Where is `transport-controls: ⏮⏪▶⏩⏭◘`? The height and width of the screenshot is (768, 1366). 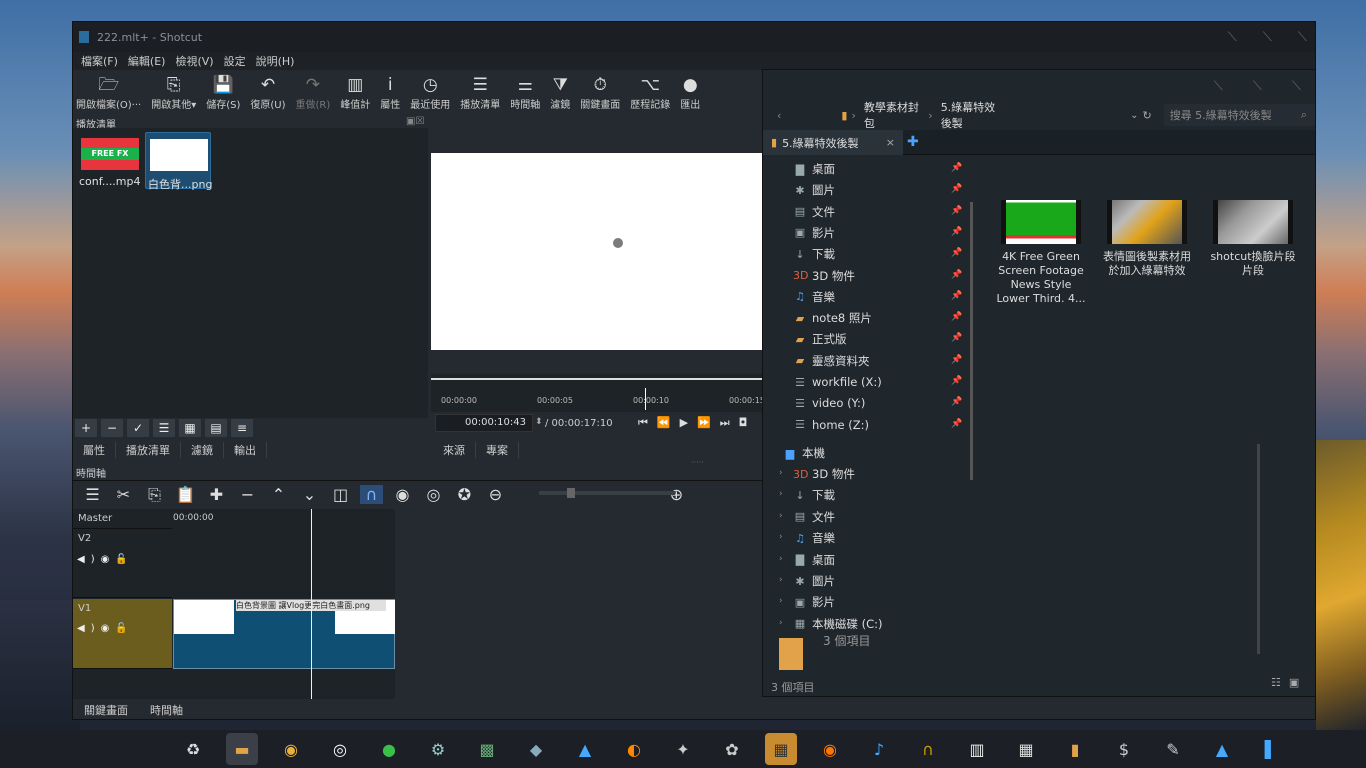
transport-controls: ⏮⏪▶⏩⏭◘ is located at coordinates (697, 423).